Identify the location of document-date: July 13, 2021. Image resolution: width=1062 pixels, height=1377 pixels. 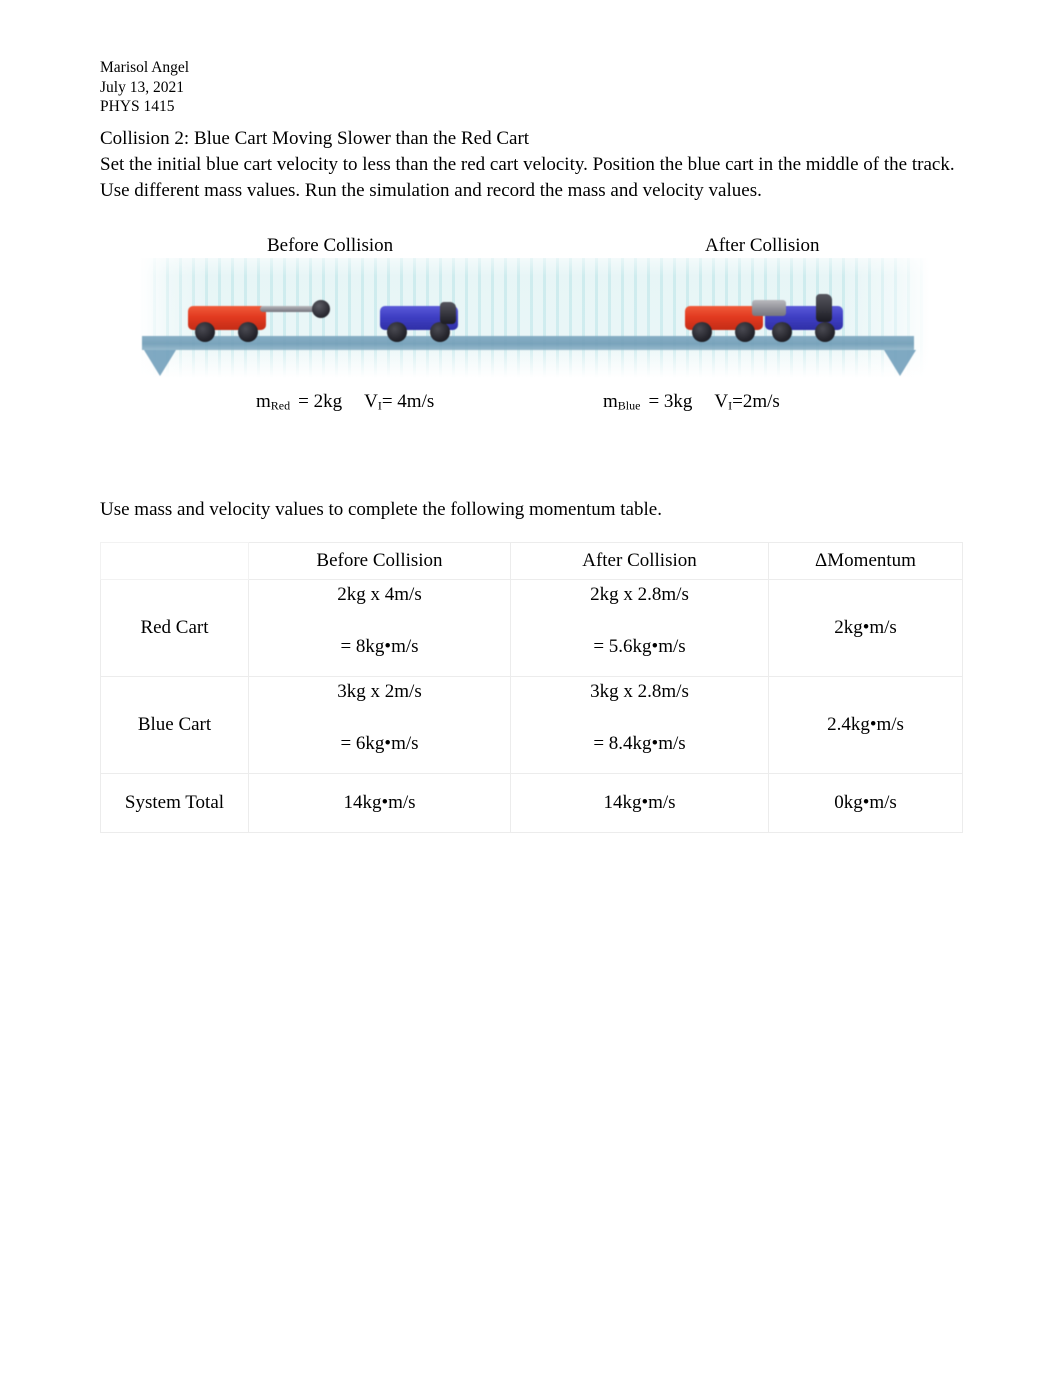
(142, 87).